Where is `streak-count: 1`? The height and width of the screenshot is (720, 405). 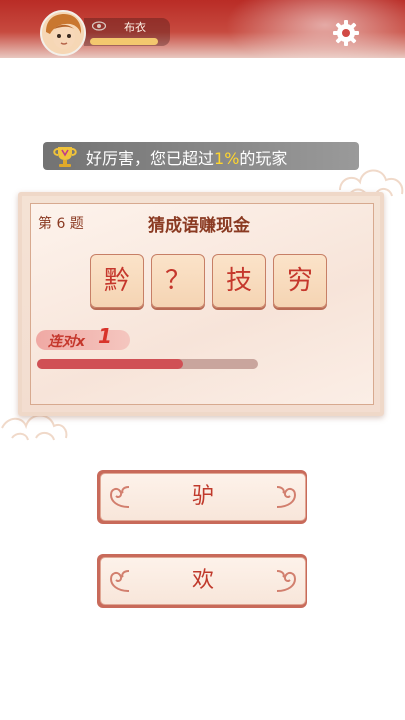 streak-count: 1 is located at coordinates (105, 336).